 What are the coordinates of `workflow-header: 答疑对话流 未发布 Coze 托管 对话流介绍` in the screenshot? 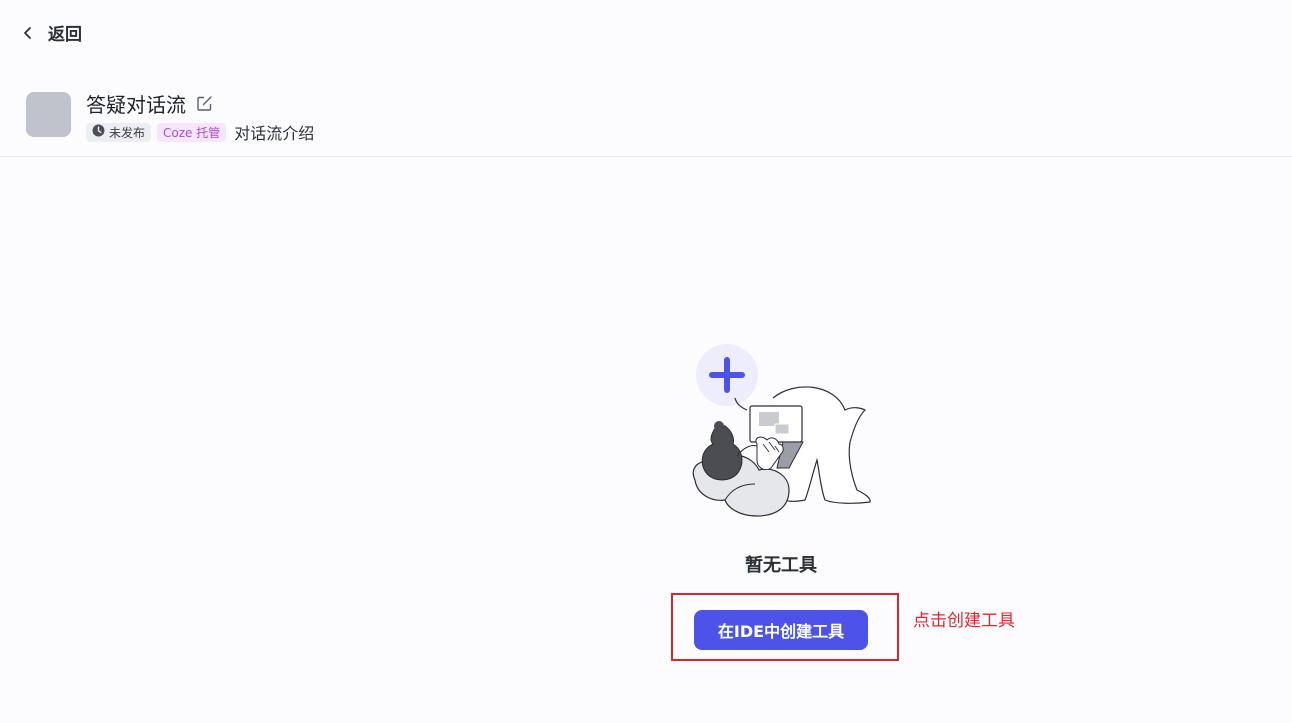 It's located at (170, 116).